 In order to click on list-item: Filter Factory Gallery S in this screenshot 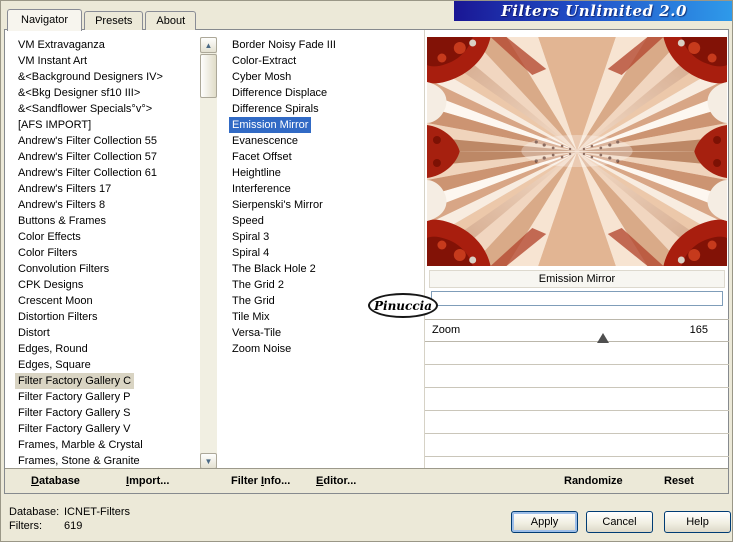, I will do `click(104, 413)`.